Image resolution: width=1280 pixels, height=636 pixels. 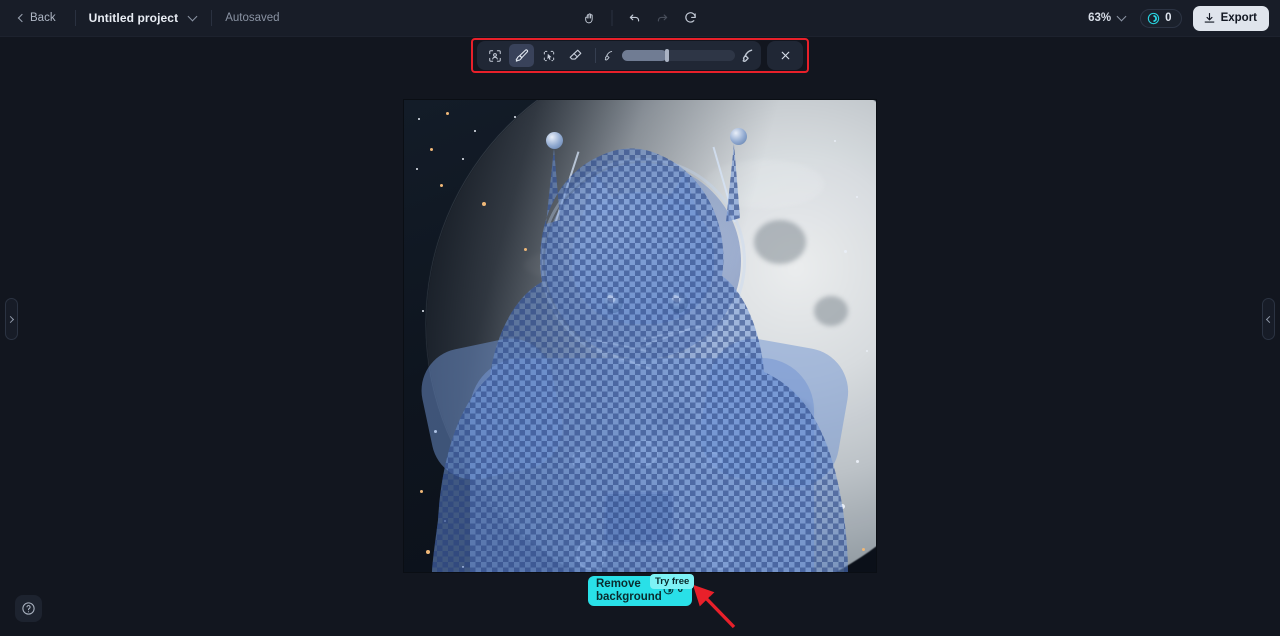 What do you see at coordinates (748, 55) in the screenshot?
I see `brush-large-icon` at bounding box center [748, 55].